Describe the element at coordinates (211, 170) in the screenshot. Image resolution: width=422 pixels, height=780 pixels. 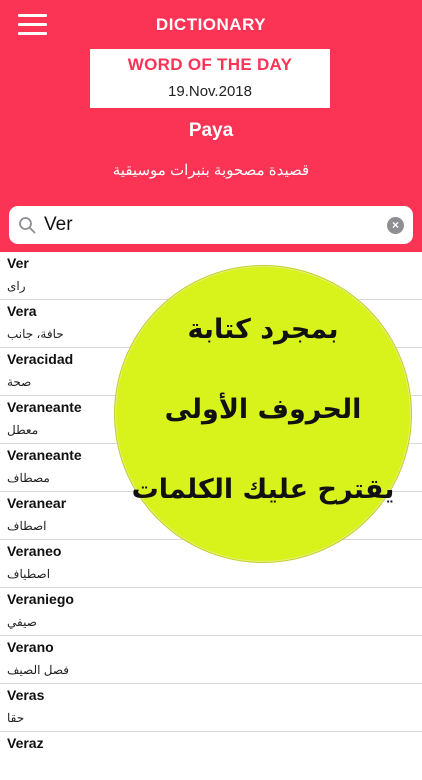
I see `word-of-the-day-definition: قصيدة مصحوبة بنبرات موسيقية` at that location.